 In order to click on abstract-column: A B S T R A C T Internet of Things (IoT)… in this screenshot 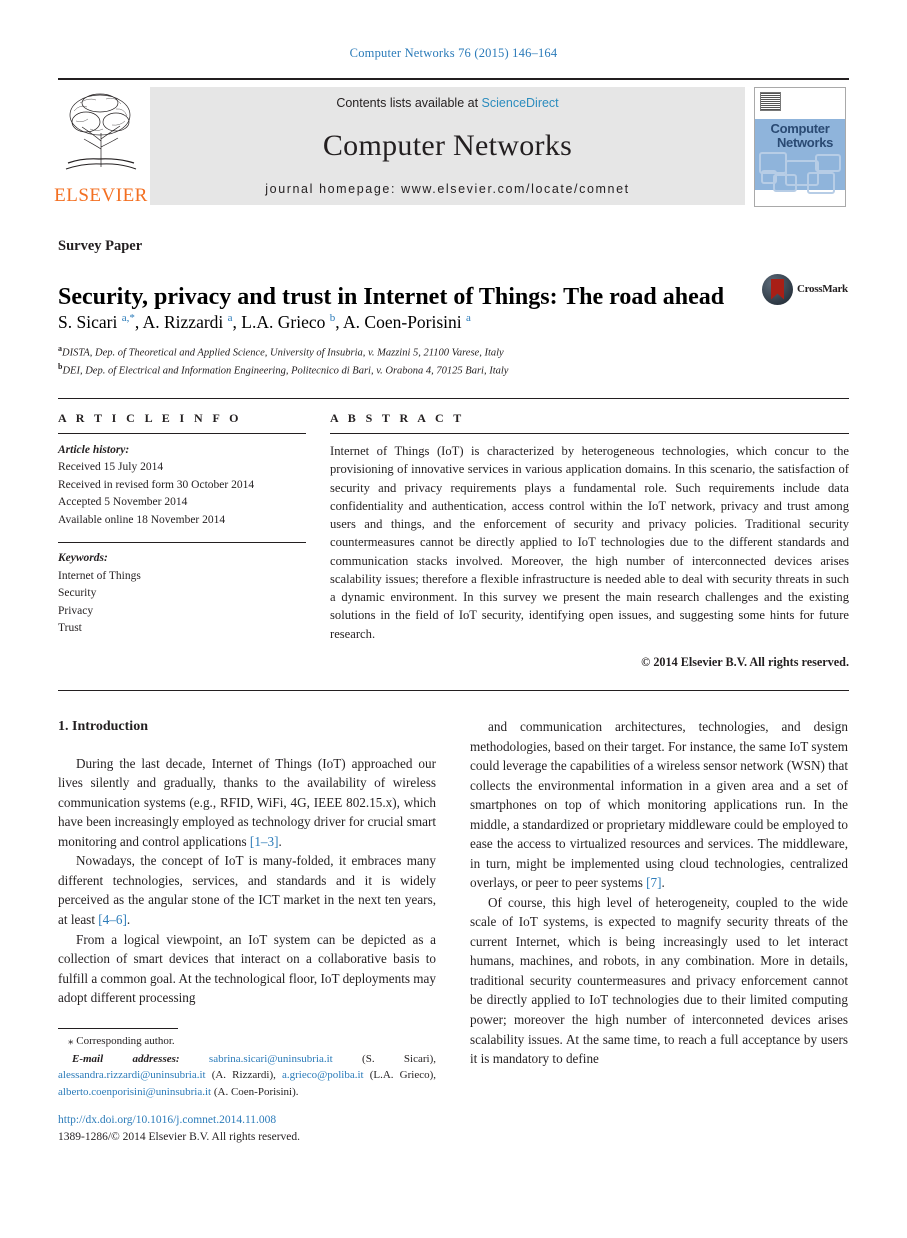, I will do `click(589, 540)`.